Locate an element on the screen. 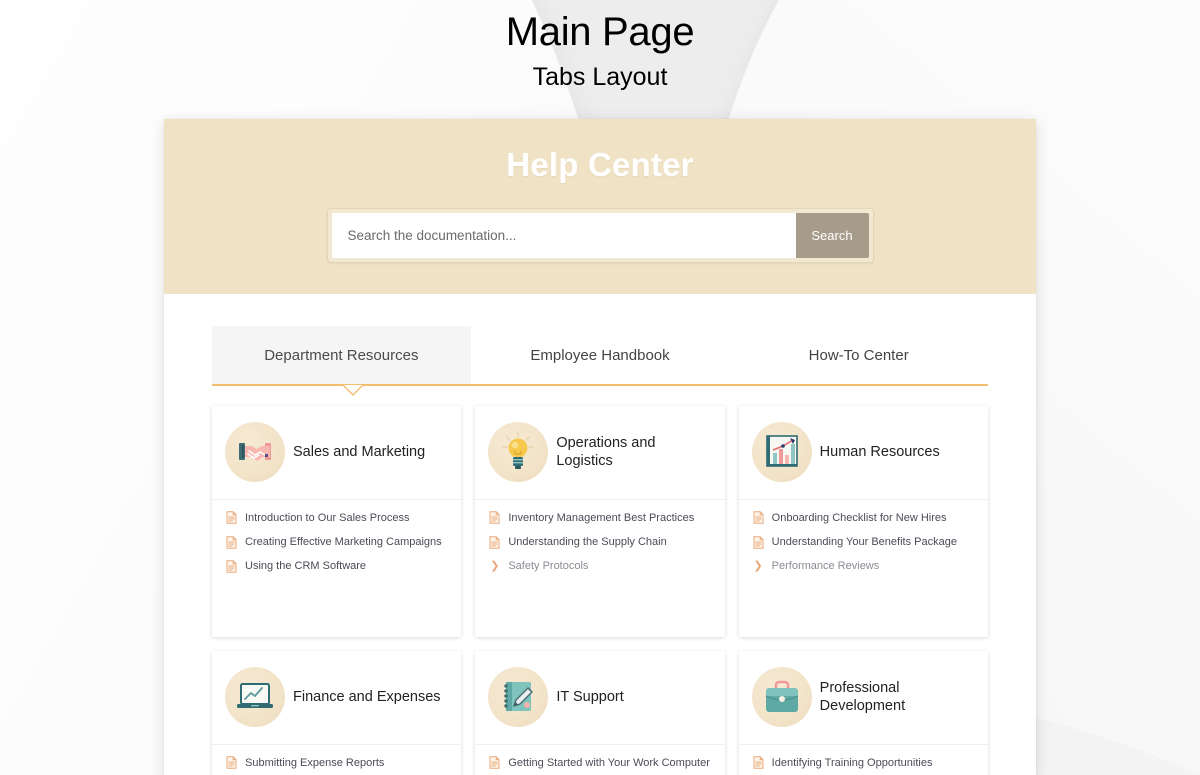 The height and width of the screenshot is (775, 1200). card-list-item: Creating Effective Marketing Campaigns is located at coordinates (336, 542).